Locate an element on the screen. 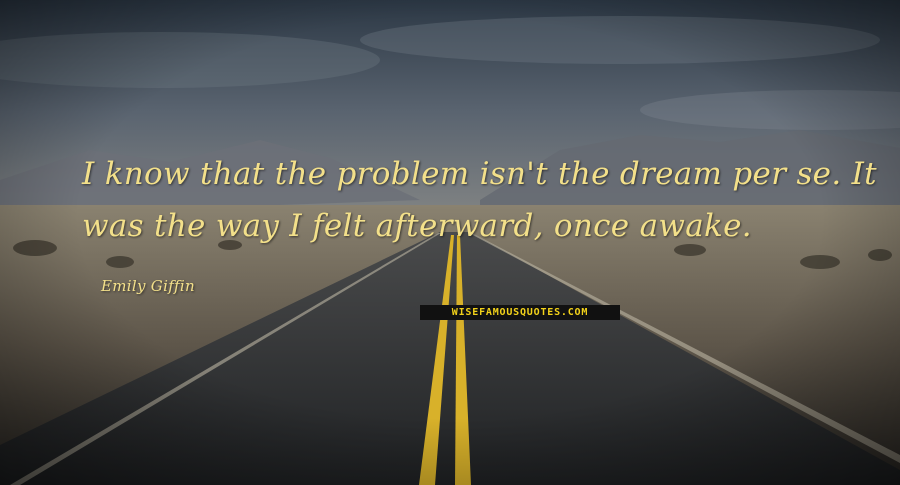  watermark-label: WISEFAMOUSQUOTES.COM is located at coordinates (520, 312).